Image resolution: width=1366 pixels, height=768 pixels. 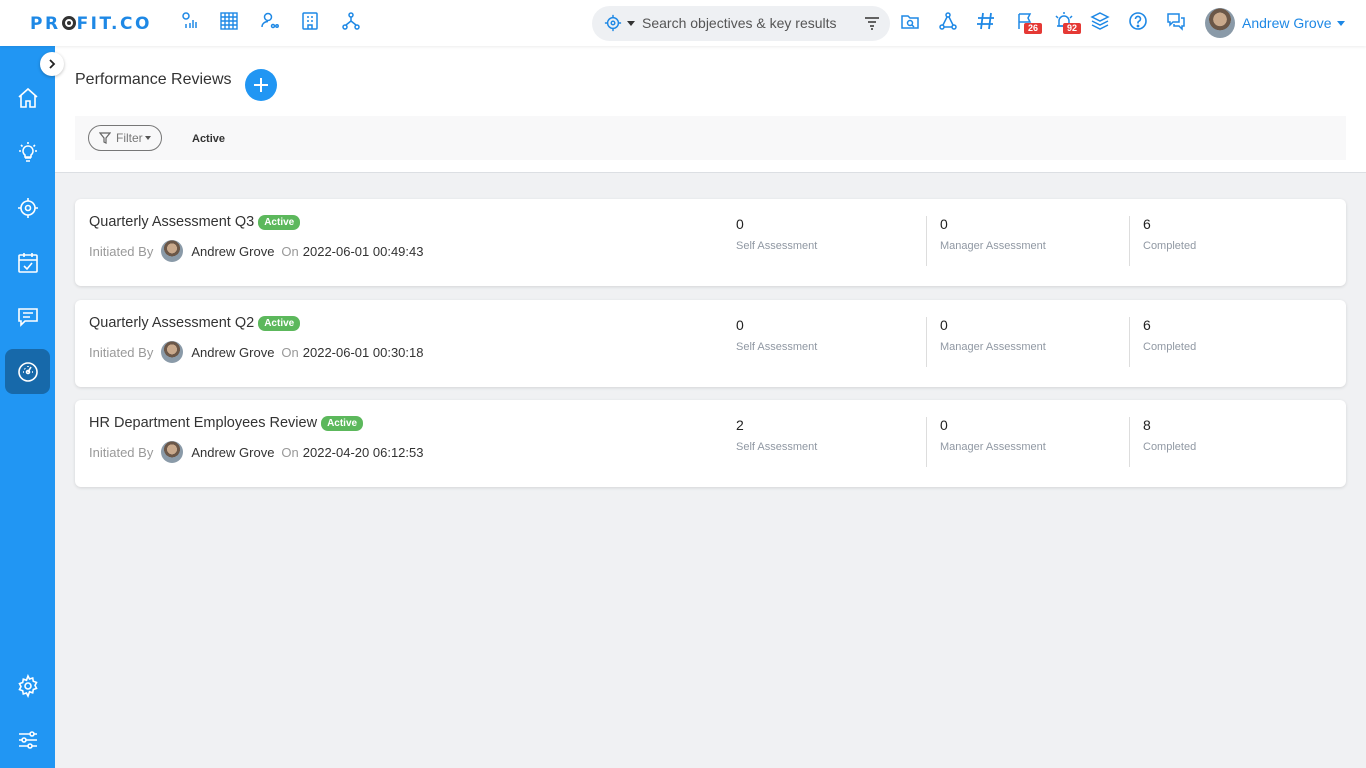 I want to click on logo: PR FIT.CO, so click(x=91, y=24).